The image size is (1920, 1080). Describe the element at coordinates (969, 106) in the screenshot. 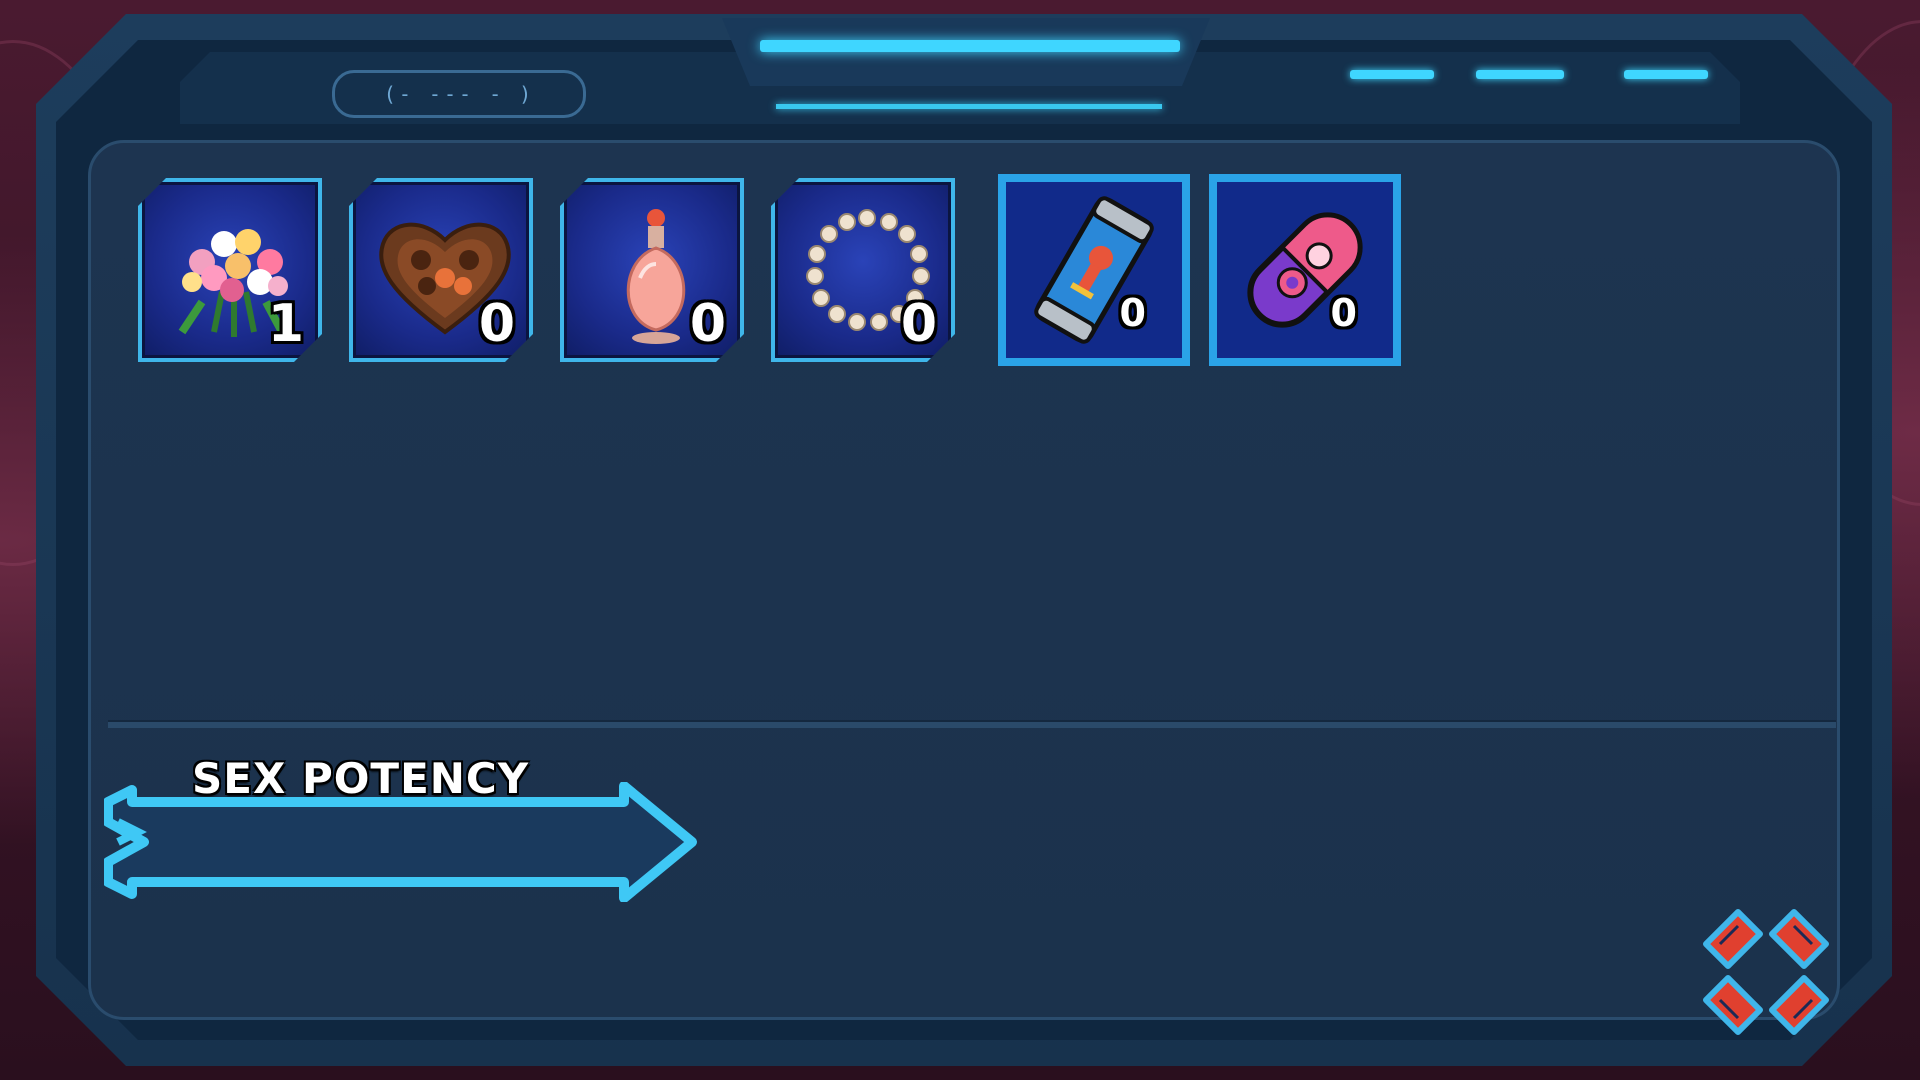

I see `top-glow-strip` at that location.